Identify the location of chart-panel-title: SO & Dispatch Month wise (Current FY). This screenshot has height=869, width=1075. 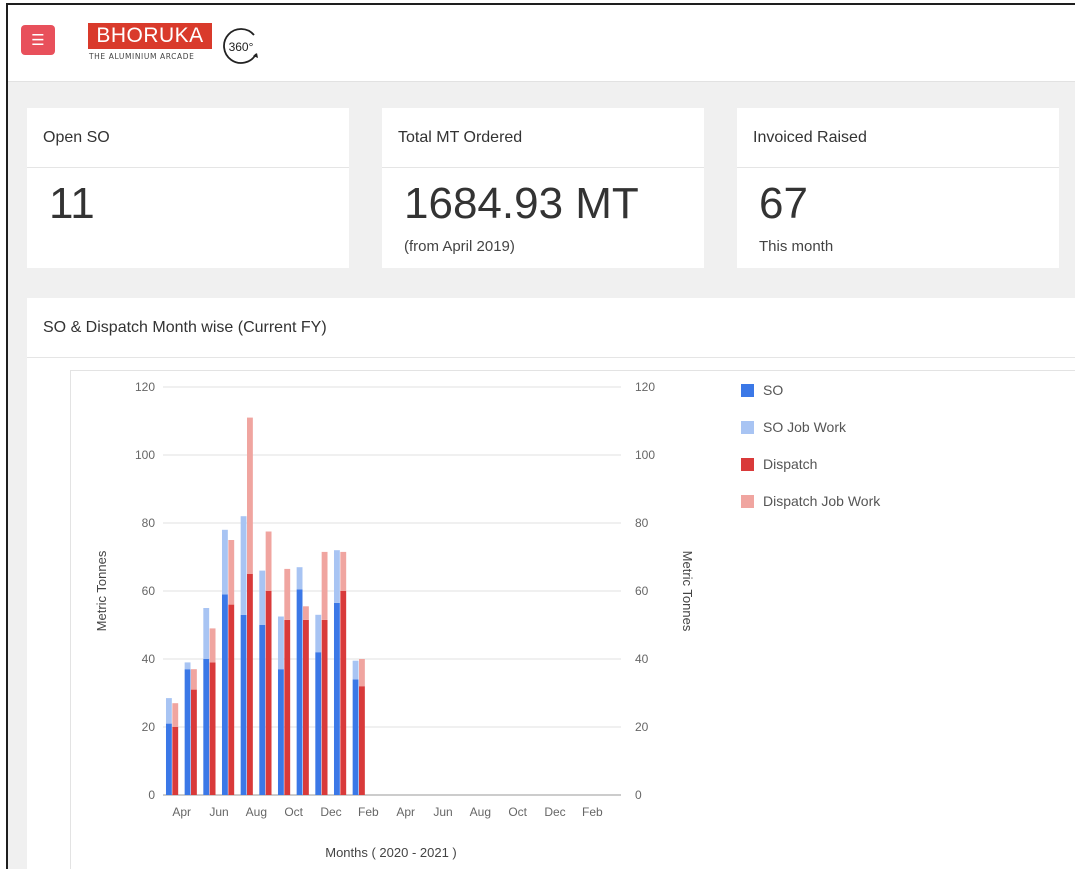
(551, 328).